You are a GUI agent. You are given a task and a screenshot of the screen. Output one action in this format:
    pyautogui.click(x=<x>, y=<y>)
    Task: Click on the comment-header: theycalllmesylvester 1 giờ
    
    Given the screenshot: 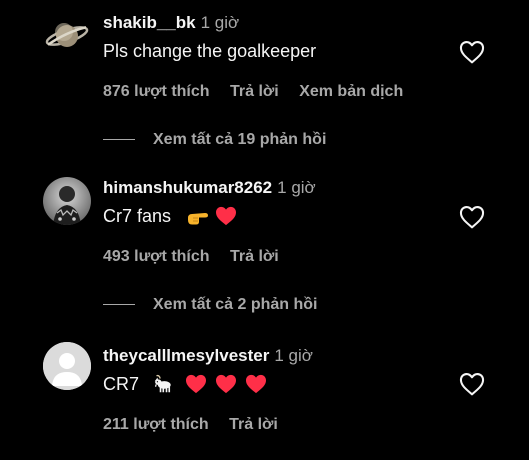 What is the action you would take?
    pyautogui.click(x=208, y=356)
    